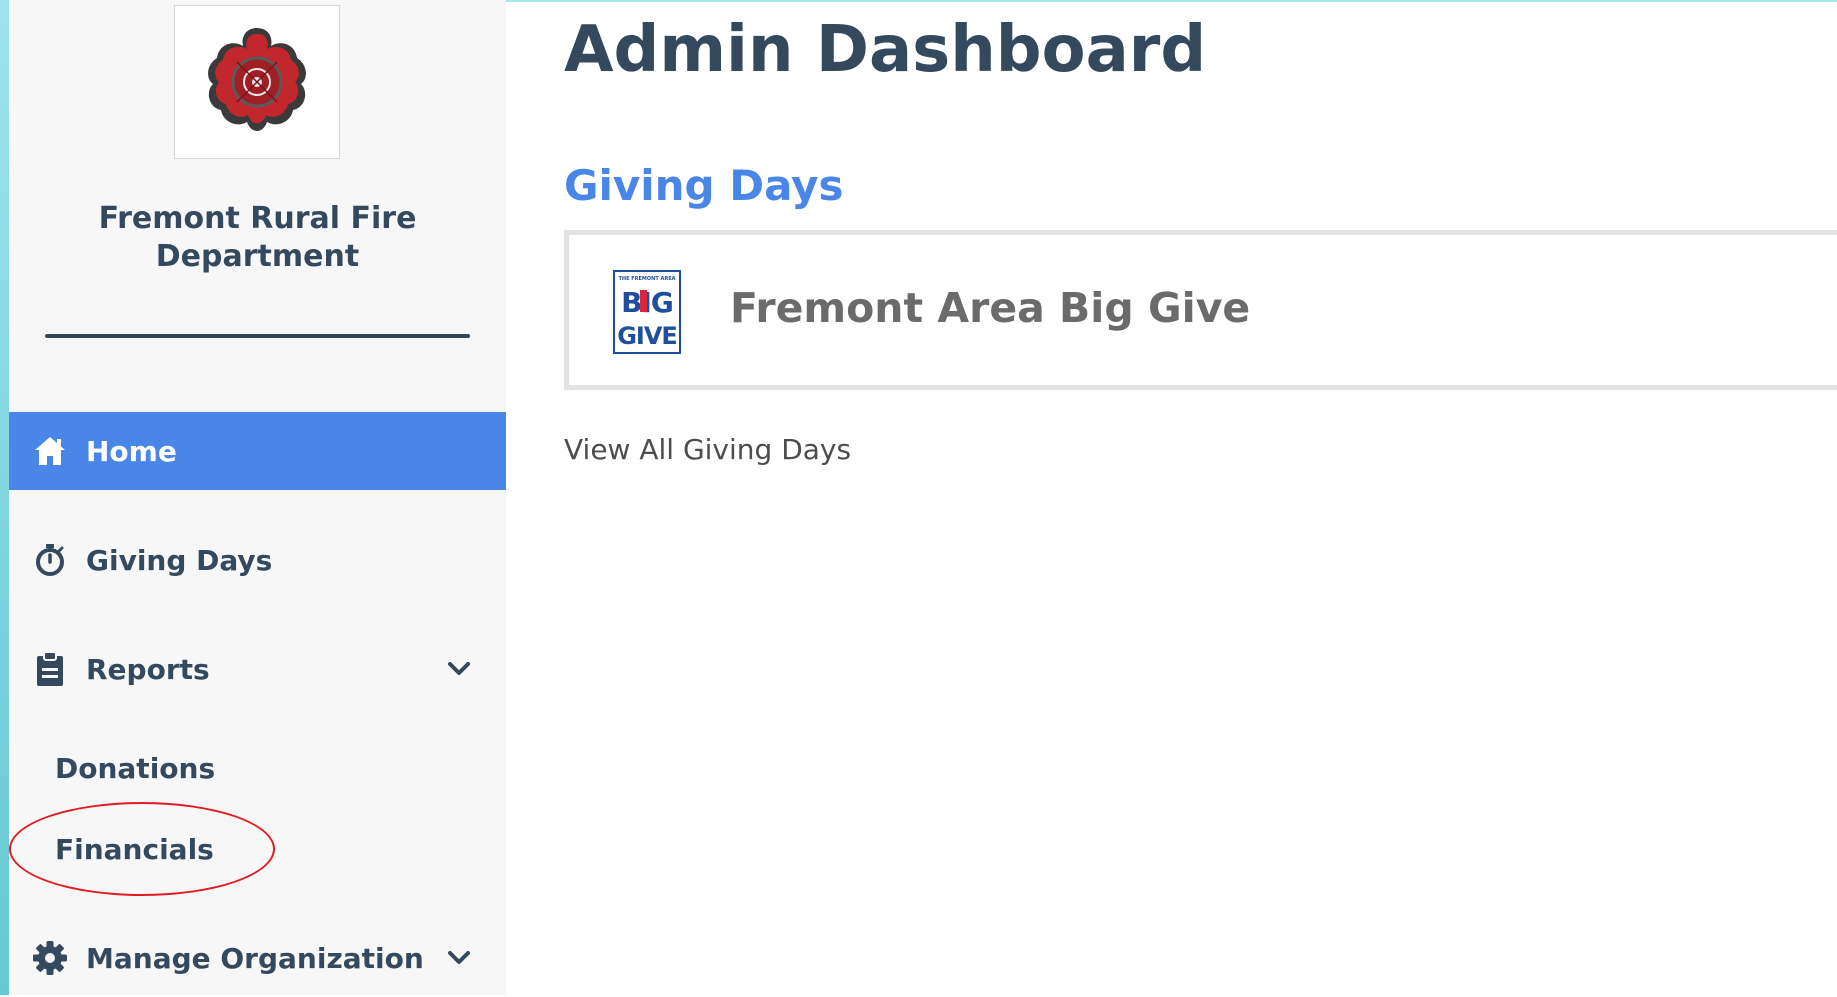 The height and width of the screenshot is (997, 1837). Describe the element at coordinates (704, 185) in the screenshot. I see `giving-days-section-title: Giving Days` at that location.